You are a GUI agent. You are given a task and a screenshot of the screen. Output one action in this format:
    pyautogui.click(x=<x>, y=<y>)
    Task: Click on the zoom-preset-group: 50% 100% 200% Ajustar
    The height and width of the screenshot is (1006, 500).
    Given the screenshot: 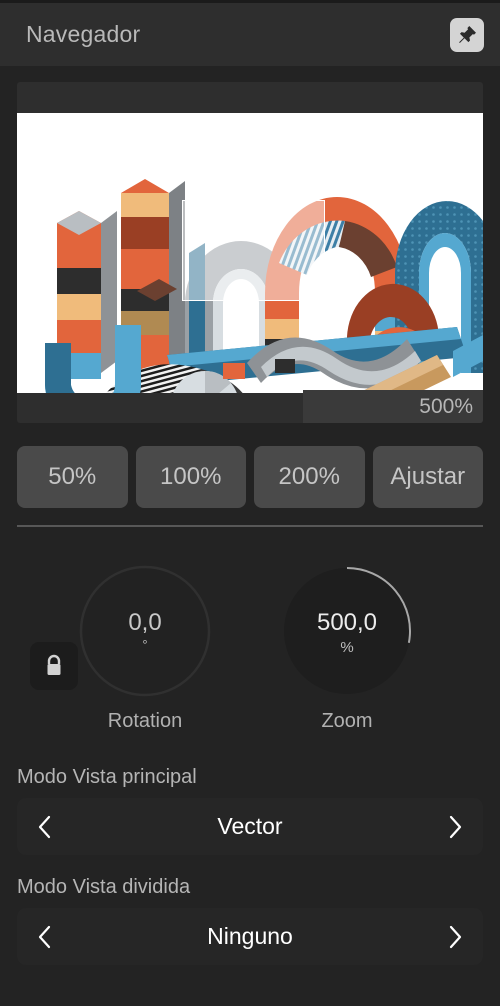 What is the action you would take?
    pyautogui.click(x=250, y=477)
    